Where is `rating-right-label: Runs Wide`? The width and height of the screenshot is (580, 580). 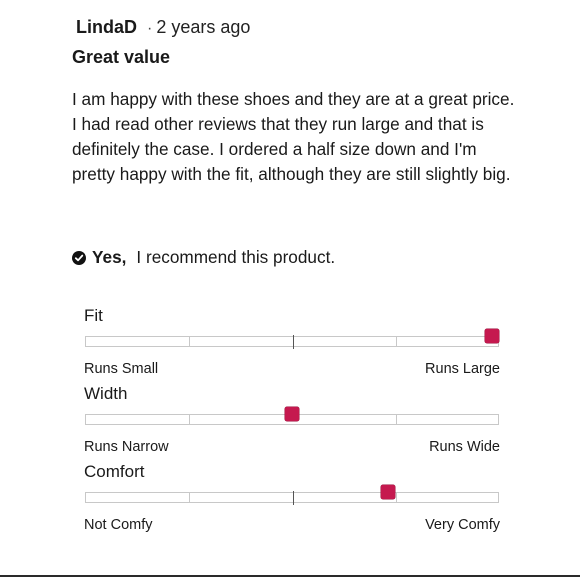 rating-right-label: Runs Wide is located at coordinates (464, 447).